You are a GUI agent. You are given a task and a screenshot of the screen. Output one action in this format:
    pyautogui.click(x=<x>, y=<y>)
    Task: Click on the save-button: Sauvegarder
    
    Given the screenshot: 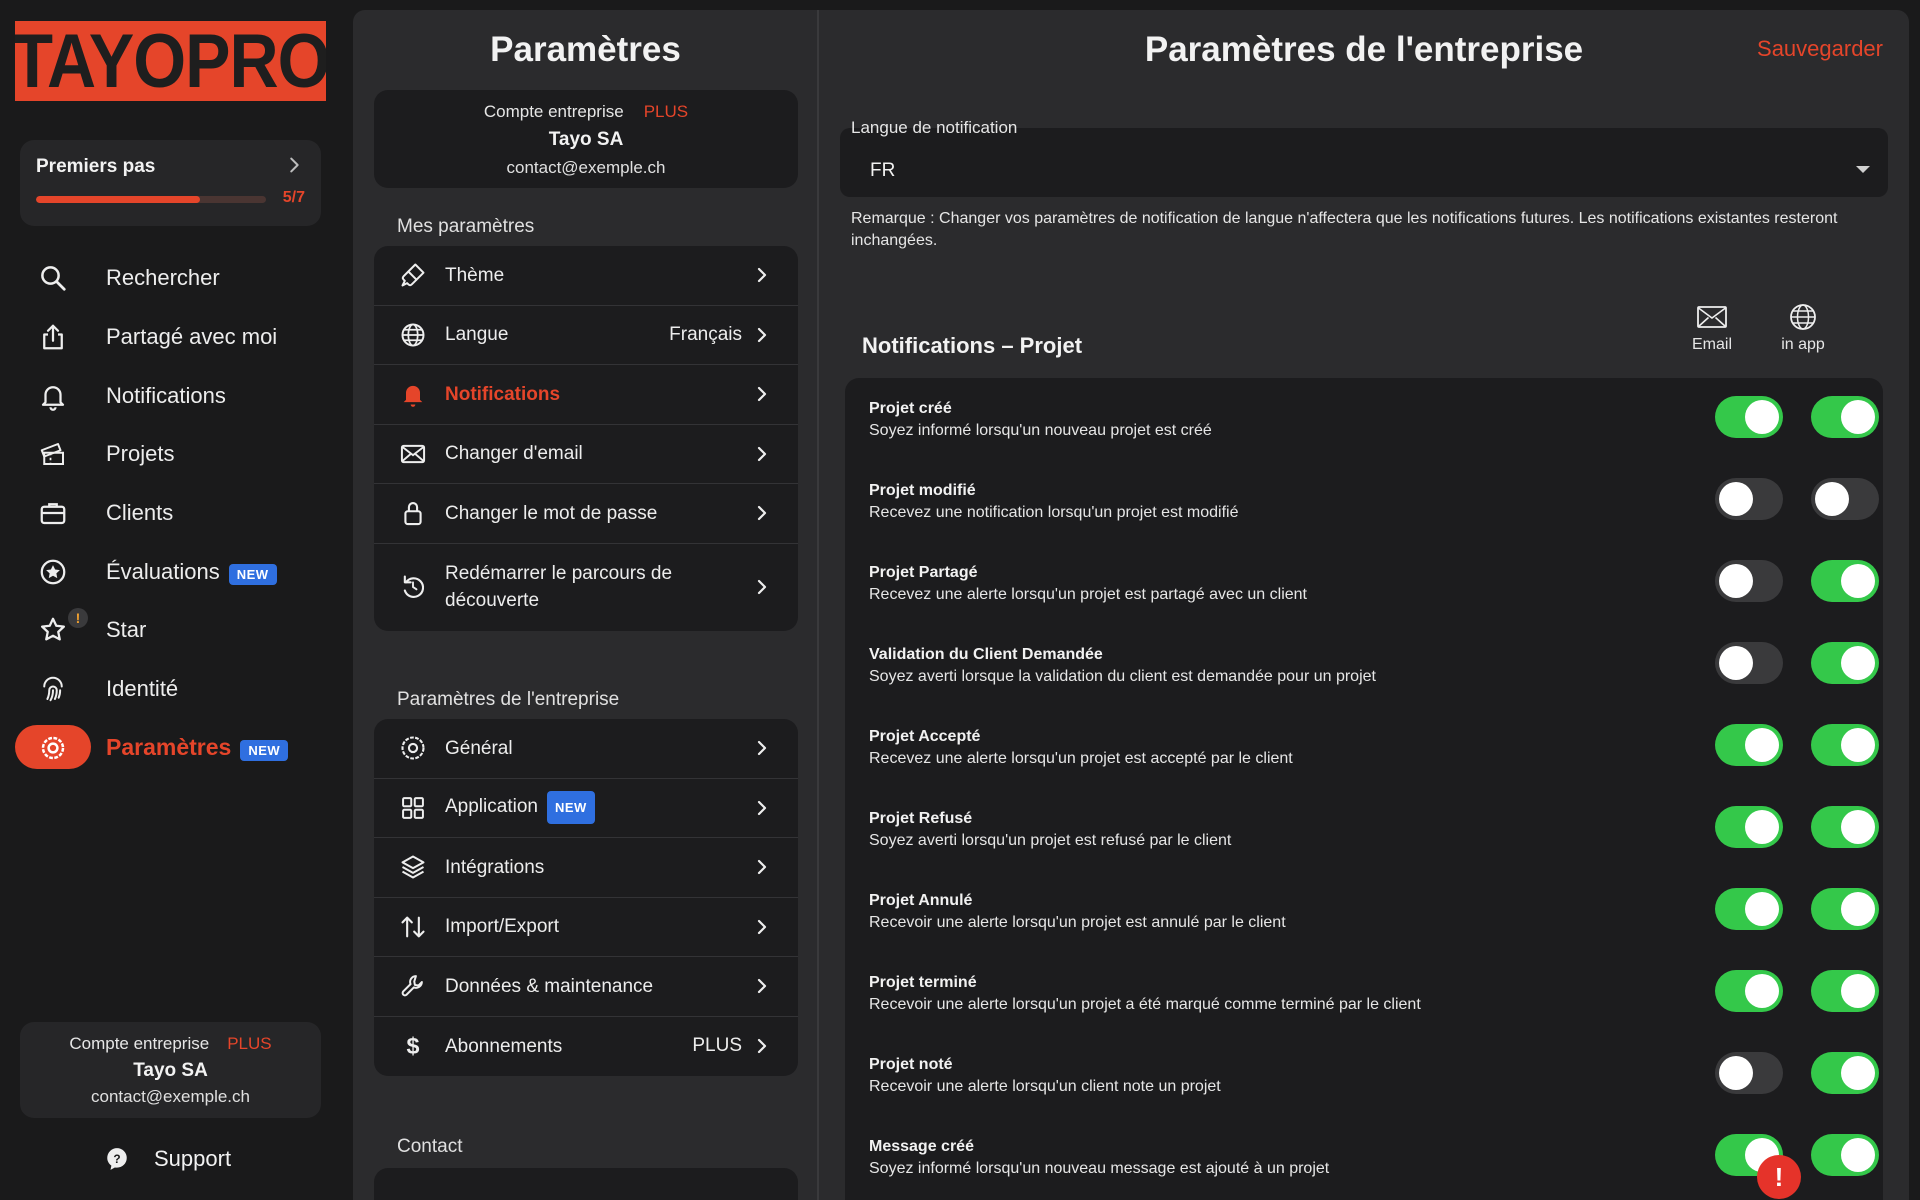 What is the action you would take?
    pyautogui.click(x=1820, y=49)
    